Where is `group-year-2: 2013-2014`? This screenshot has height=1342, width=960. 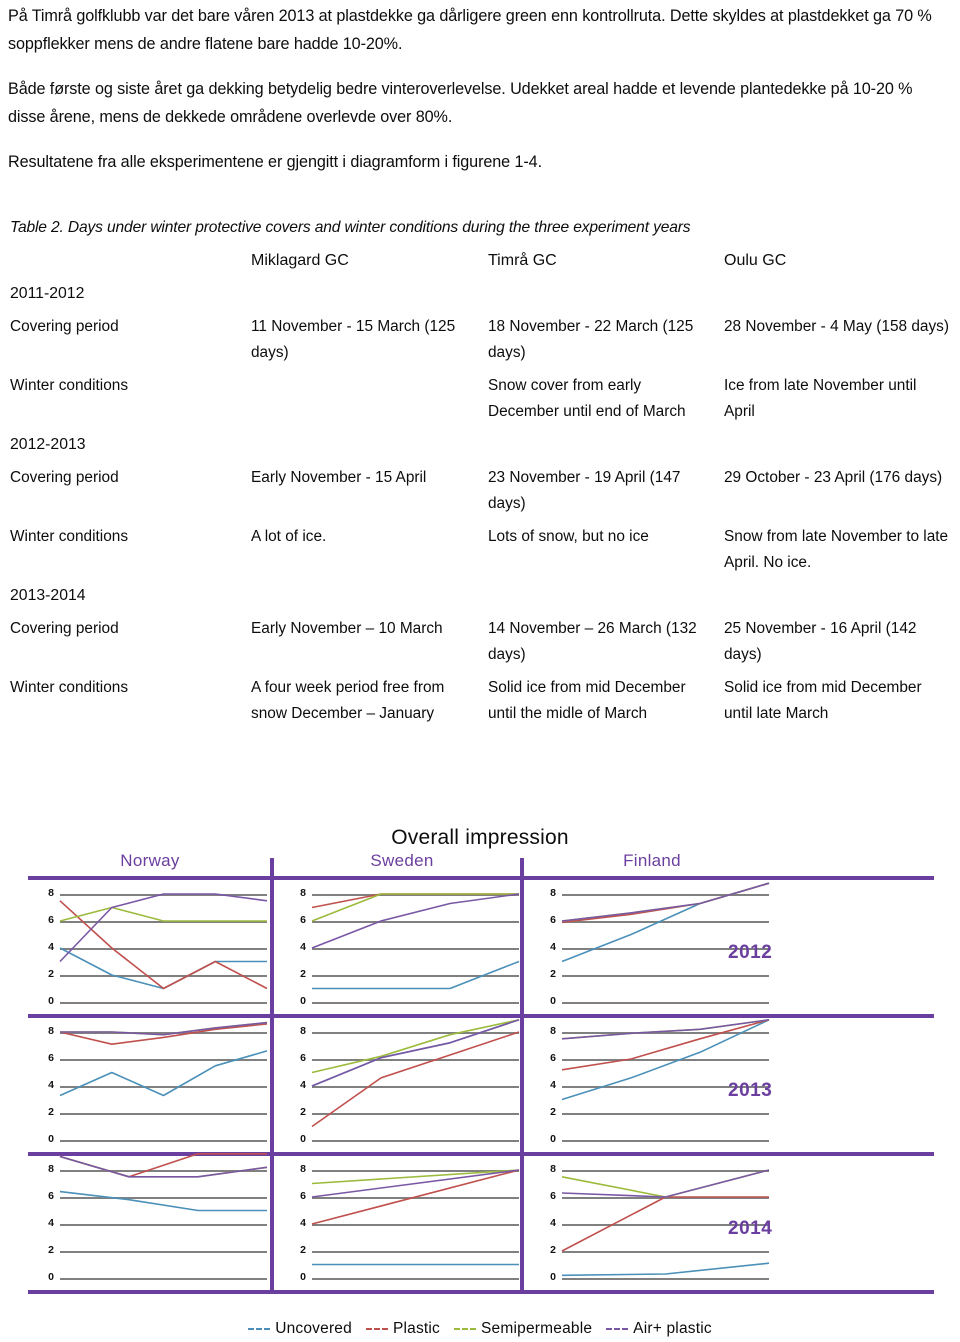 group-year-2: 2013-2014 is located at coordinates (48, 595).